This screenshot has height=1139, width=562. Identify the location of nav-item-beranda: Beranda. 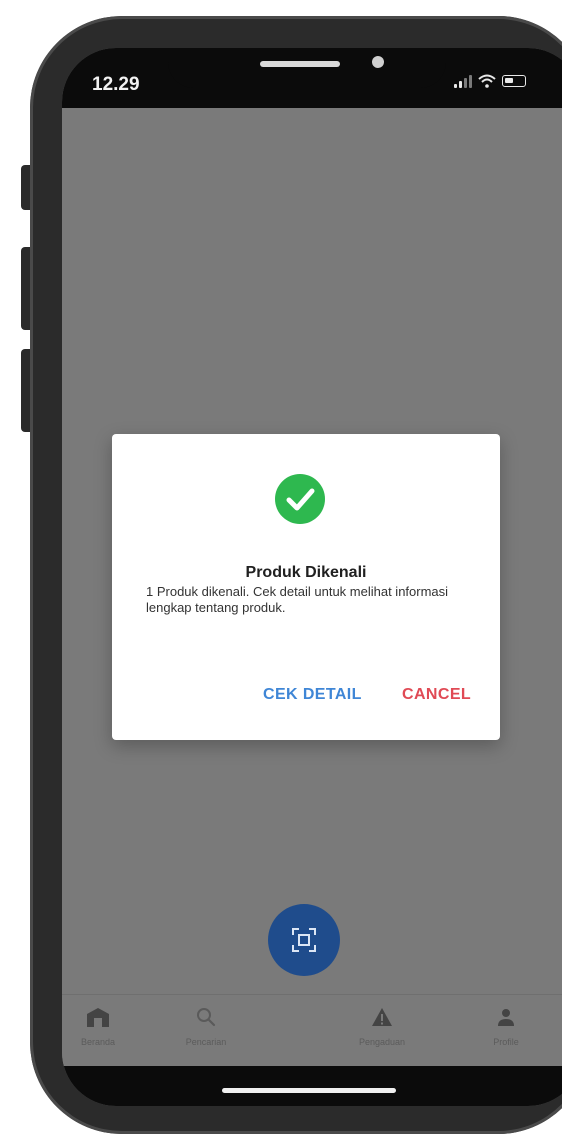
(100, 1026).